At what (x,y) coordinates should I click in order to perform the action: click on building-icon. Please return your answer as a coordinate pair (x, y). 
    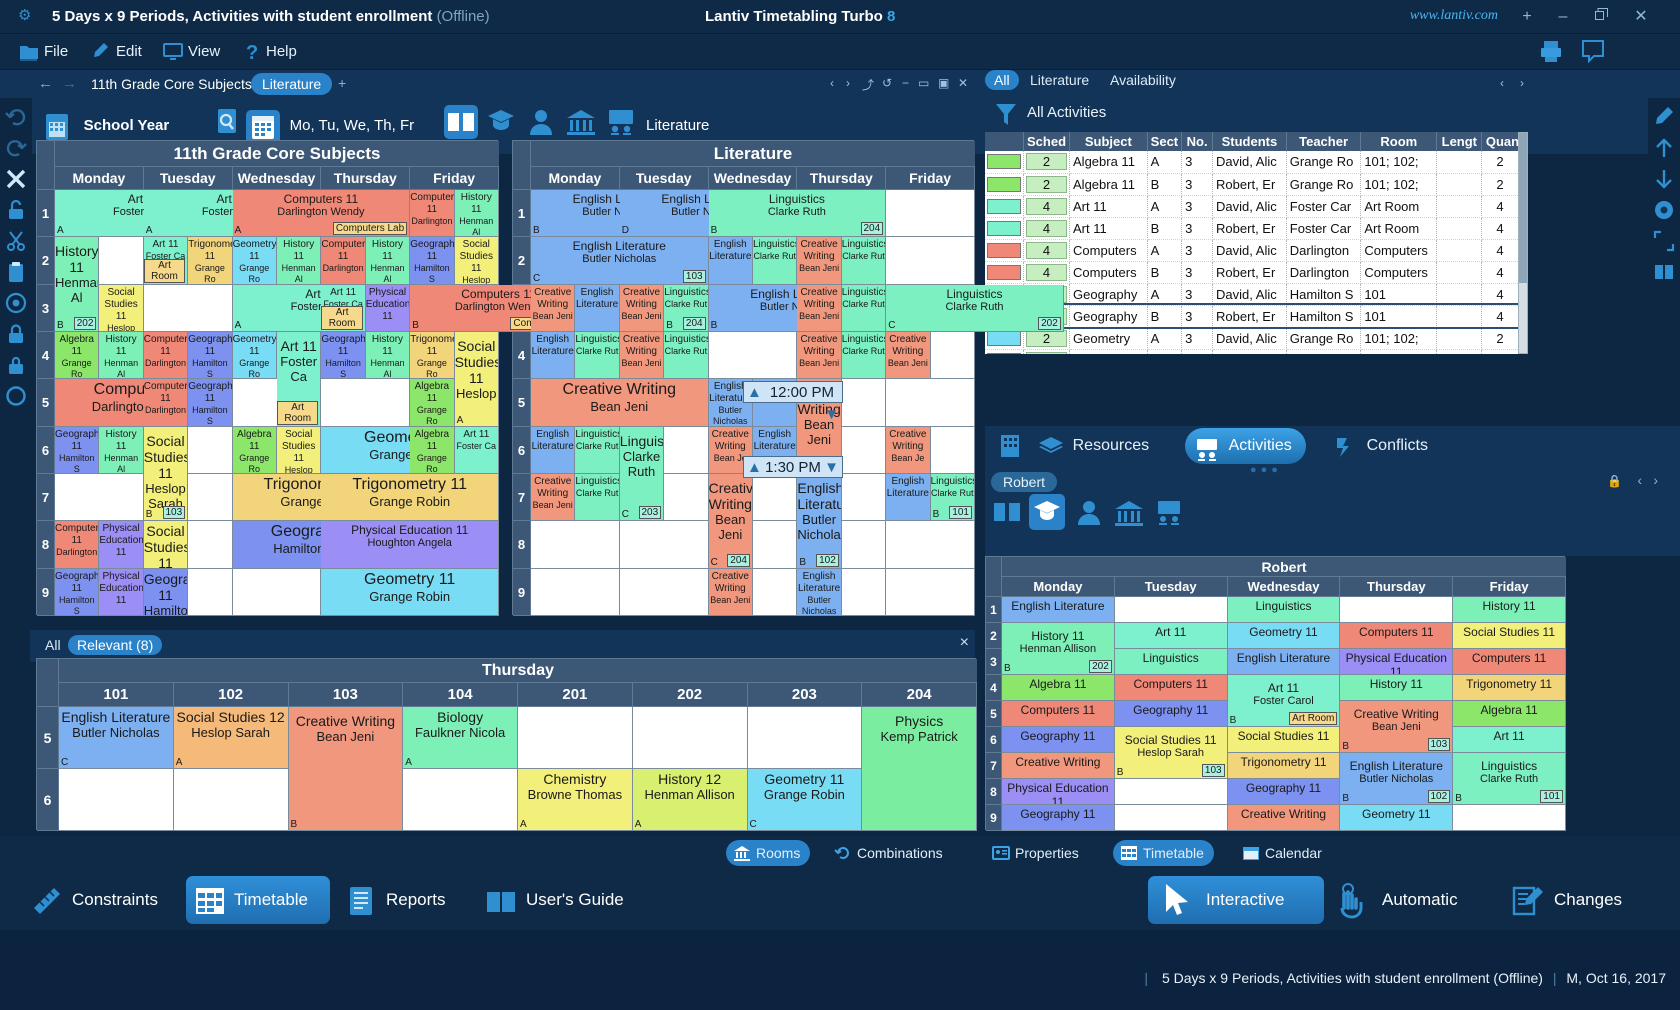
    Looking at the image, I should click on (1129, 512).